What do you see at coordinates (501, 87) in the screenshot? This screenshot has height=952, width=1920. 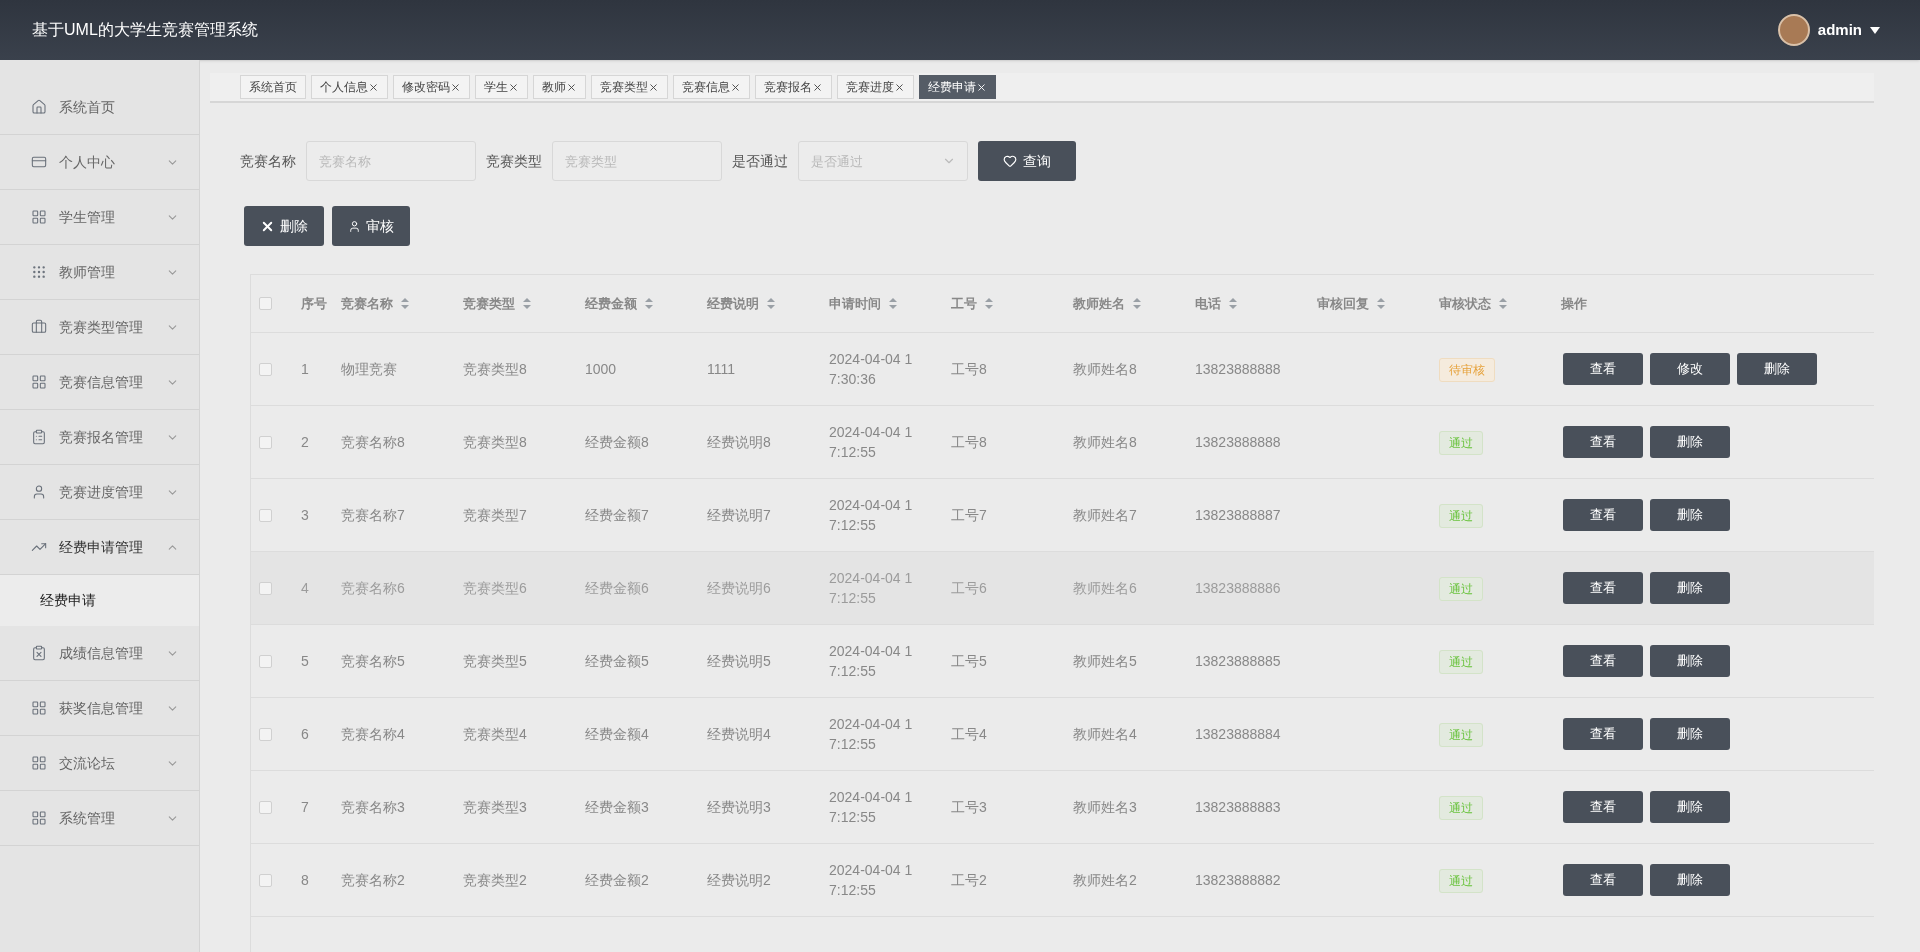 I see `page-tab: 学生` at bounding box center [501, 87].